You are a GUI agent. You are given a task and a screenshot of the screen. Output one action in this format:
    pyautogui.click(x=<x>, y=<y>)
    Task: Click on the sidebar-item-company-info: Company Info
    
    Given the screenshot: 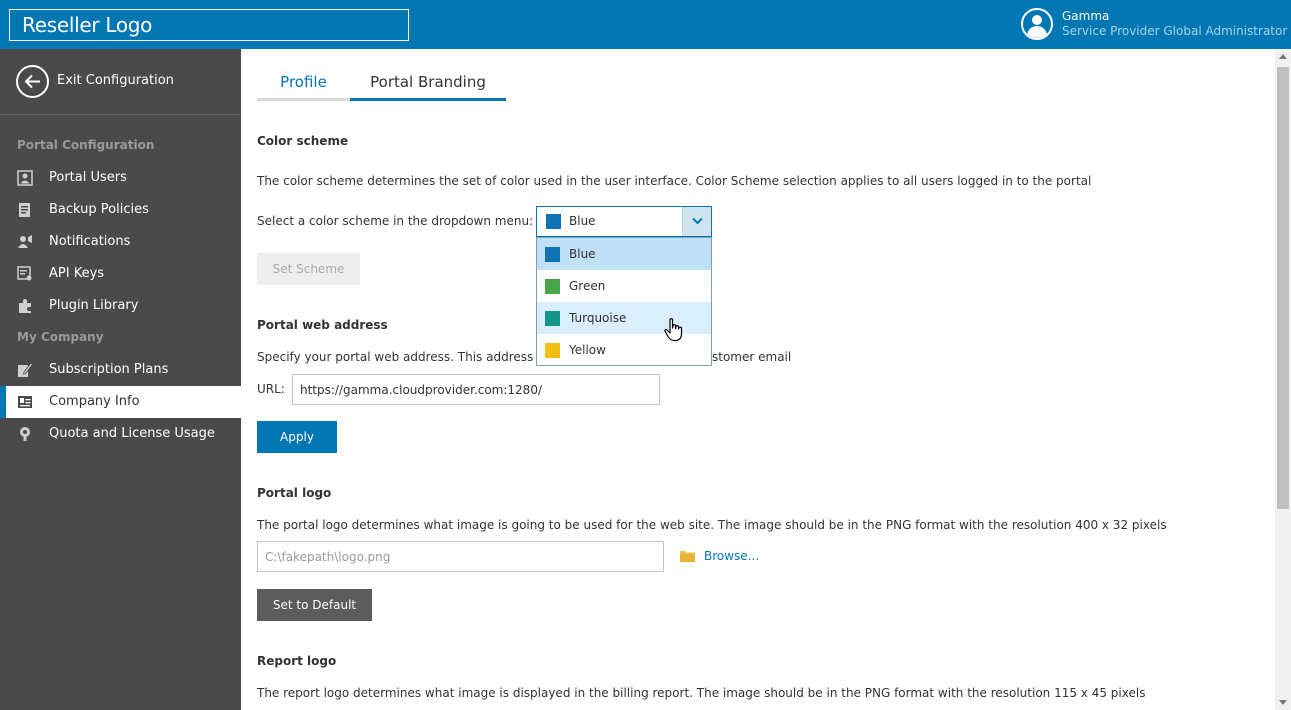 What is the action you would take?
    pyautogui.click(x=121, y=402)
    